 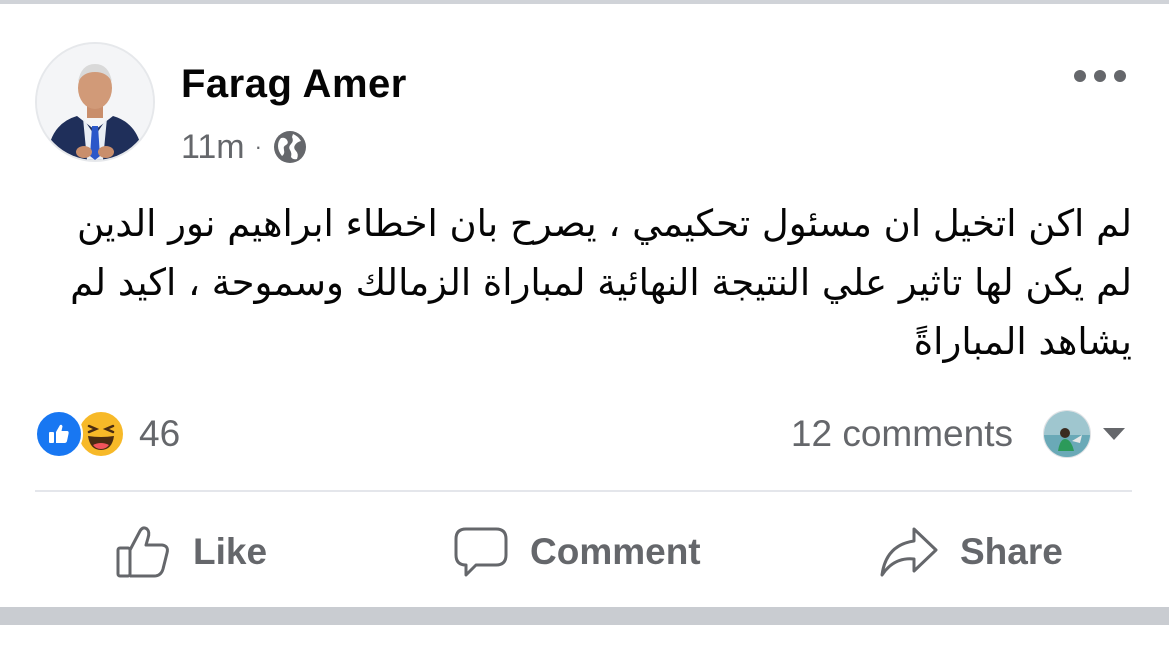 I want to click on post-actions: Like Comment Share, so click(x=583, y=552).